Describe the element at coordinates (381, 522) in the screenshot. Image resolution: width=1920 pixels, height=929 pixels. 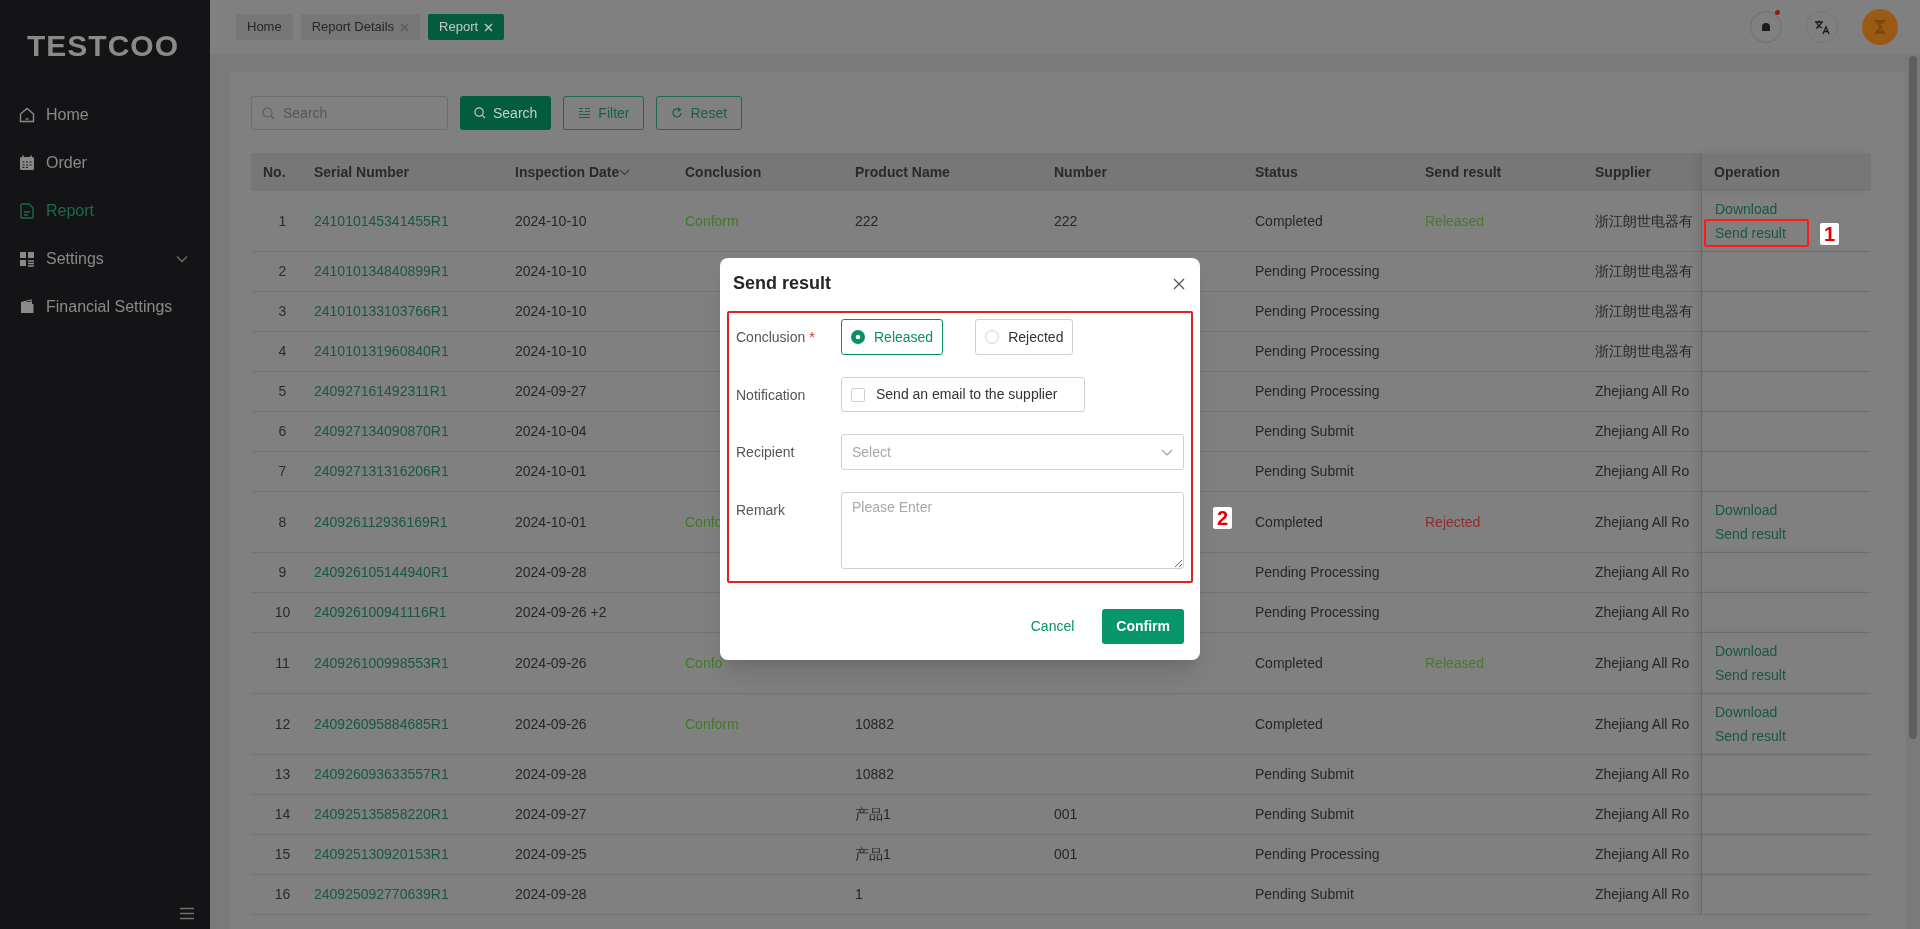
I see `serial-number-link: 240926112936169R1` at that location.